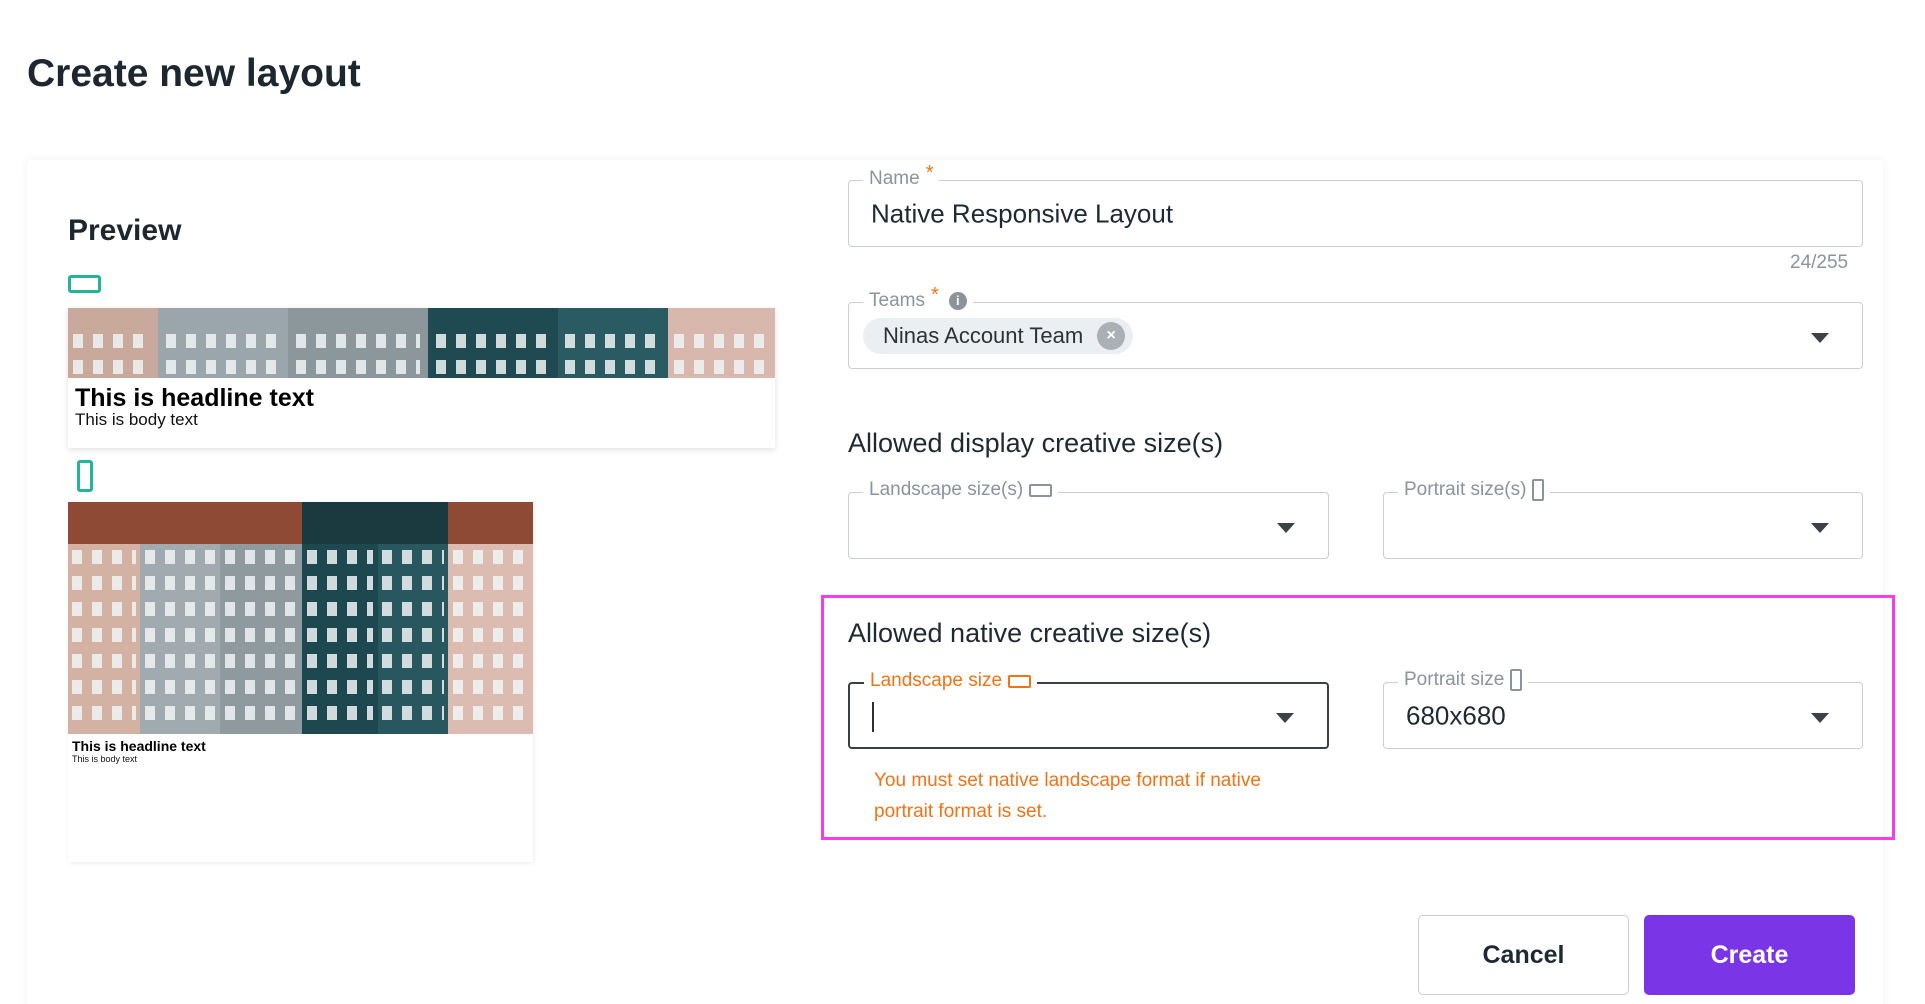  Describe the element at coordinates (983, 335) in the screenshot. I see `team-chip-label: Ninas Account Team` at that location.